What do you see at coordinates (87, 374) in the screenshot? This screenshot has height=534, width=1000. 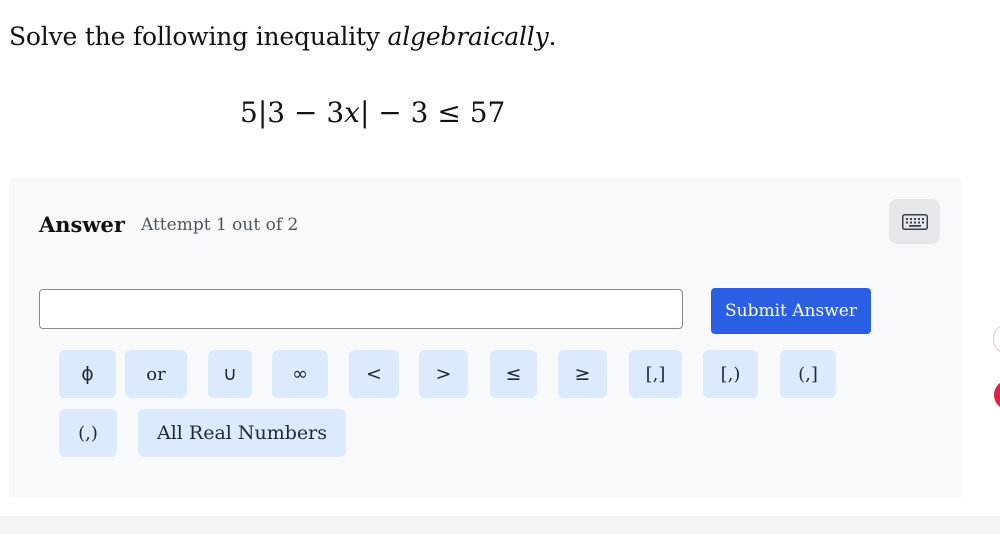 I see `key-empty-set: ϕ` at bounding box center [87, 374].